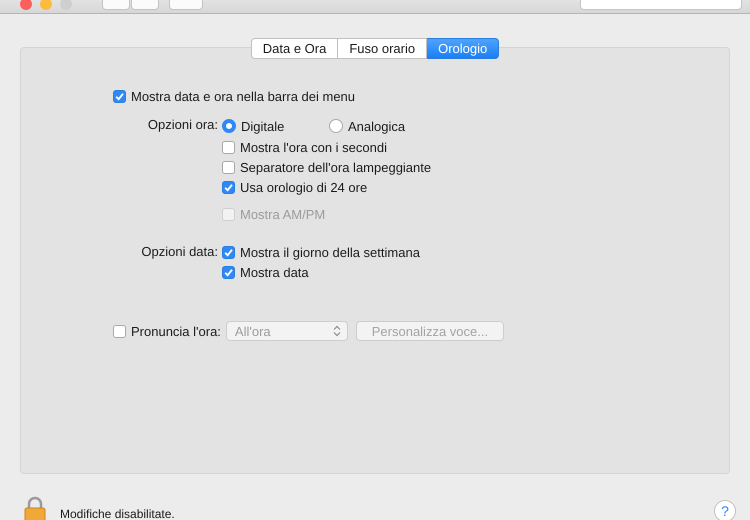  Describe the element at coordinates (176, 331) in the screenshot. I see `checkbox-label: Pronuncia l'ora:` at that location.